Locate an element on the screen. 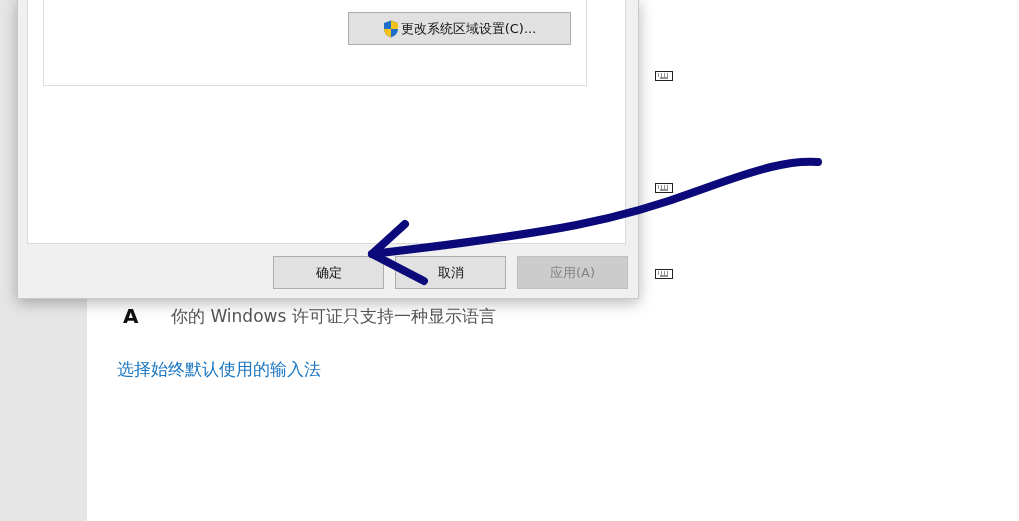 Image resolution: width=1019 pixels, height=521 pixels. input-method-link: 选择始终默认使用的输入法 is located at coordinates (219, 369).